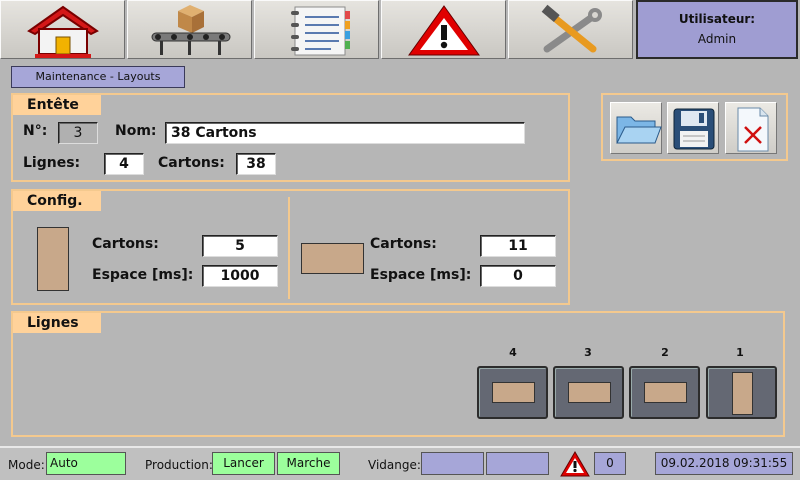  I want to click on user-label: Utilisateur:, so click(717, 19).